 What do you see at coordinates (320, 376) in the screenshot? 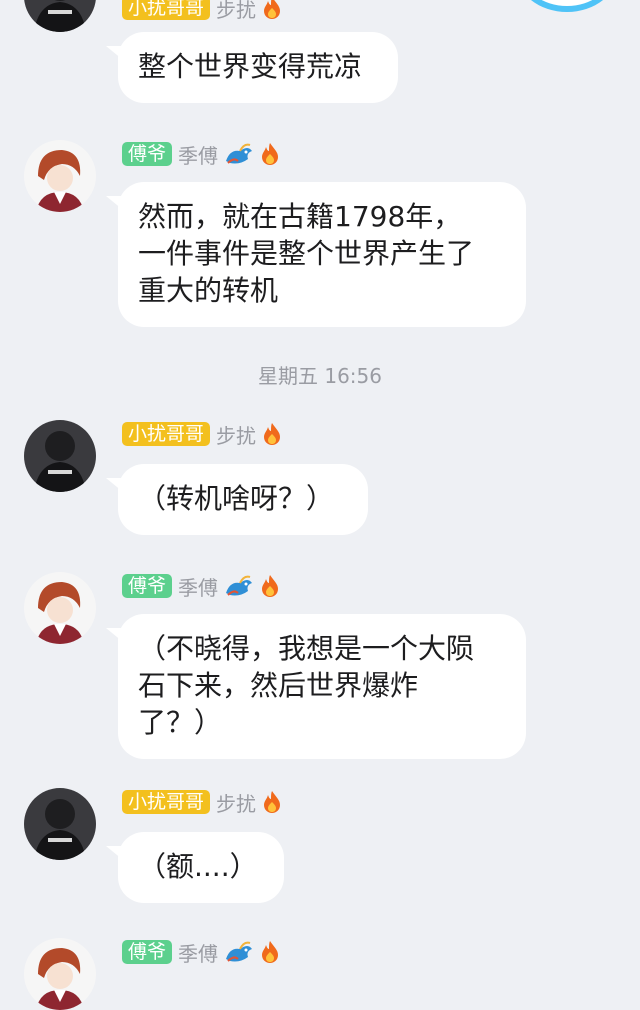
I see `timestamp: 星期五 16:56` at bounding box center [320, 376].